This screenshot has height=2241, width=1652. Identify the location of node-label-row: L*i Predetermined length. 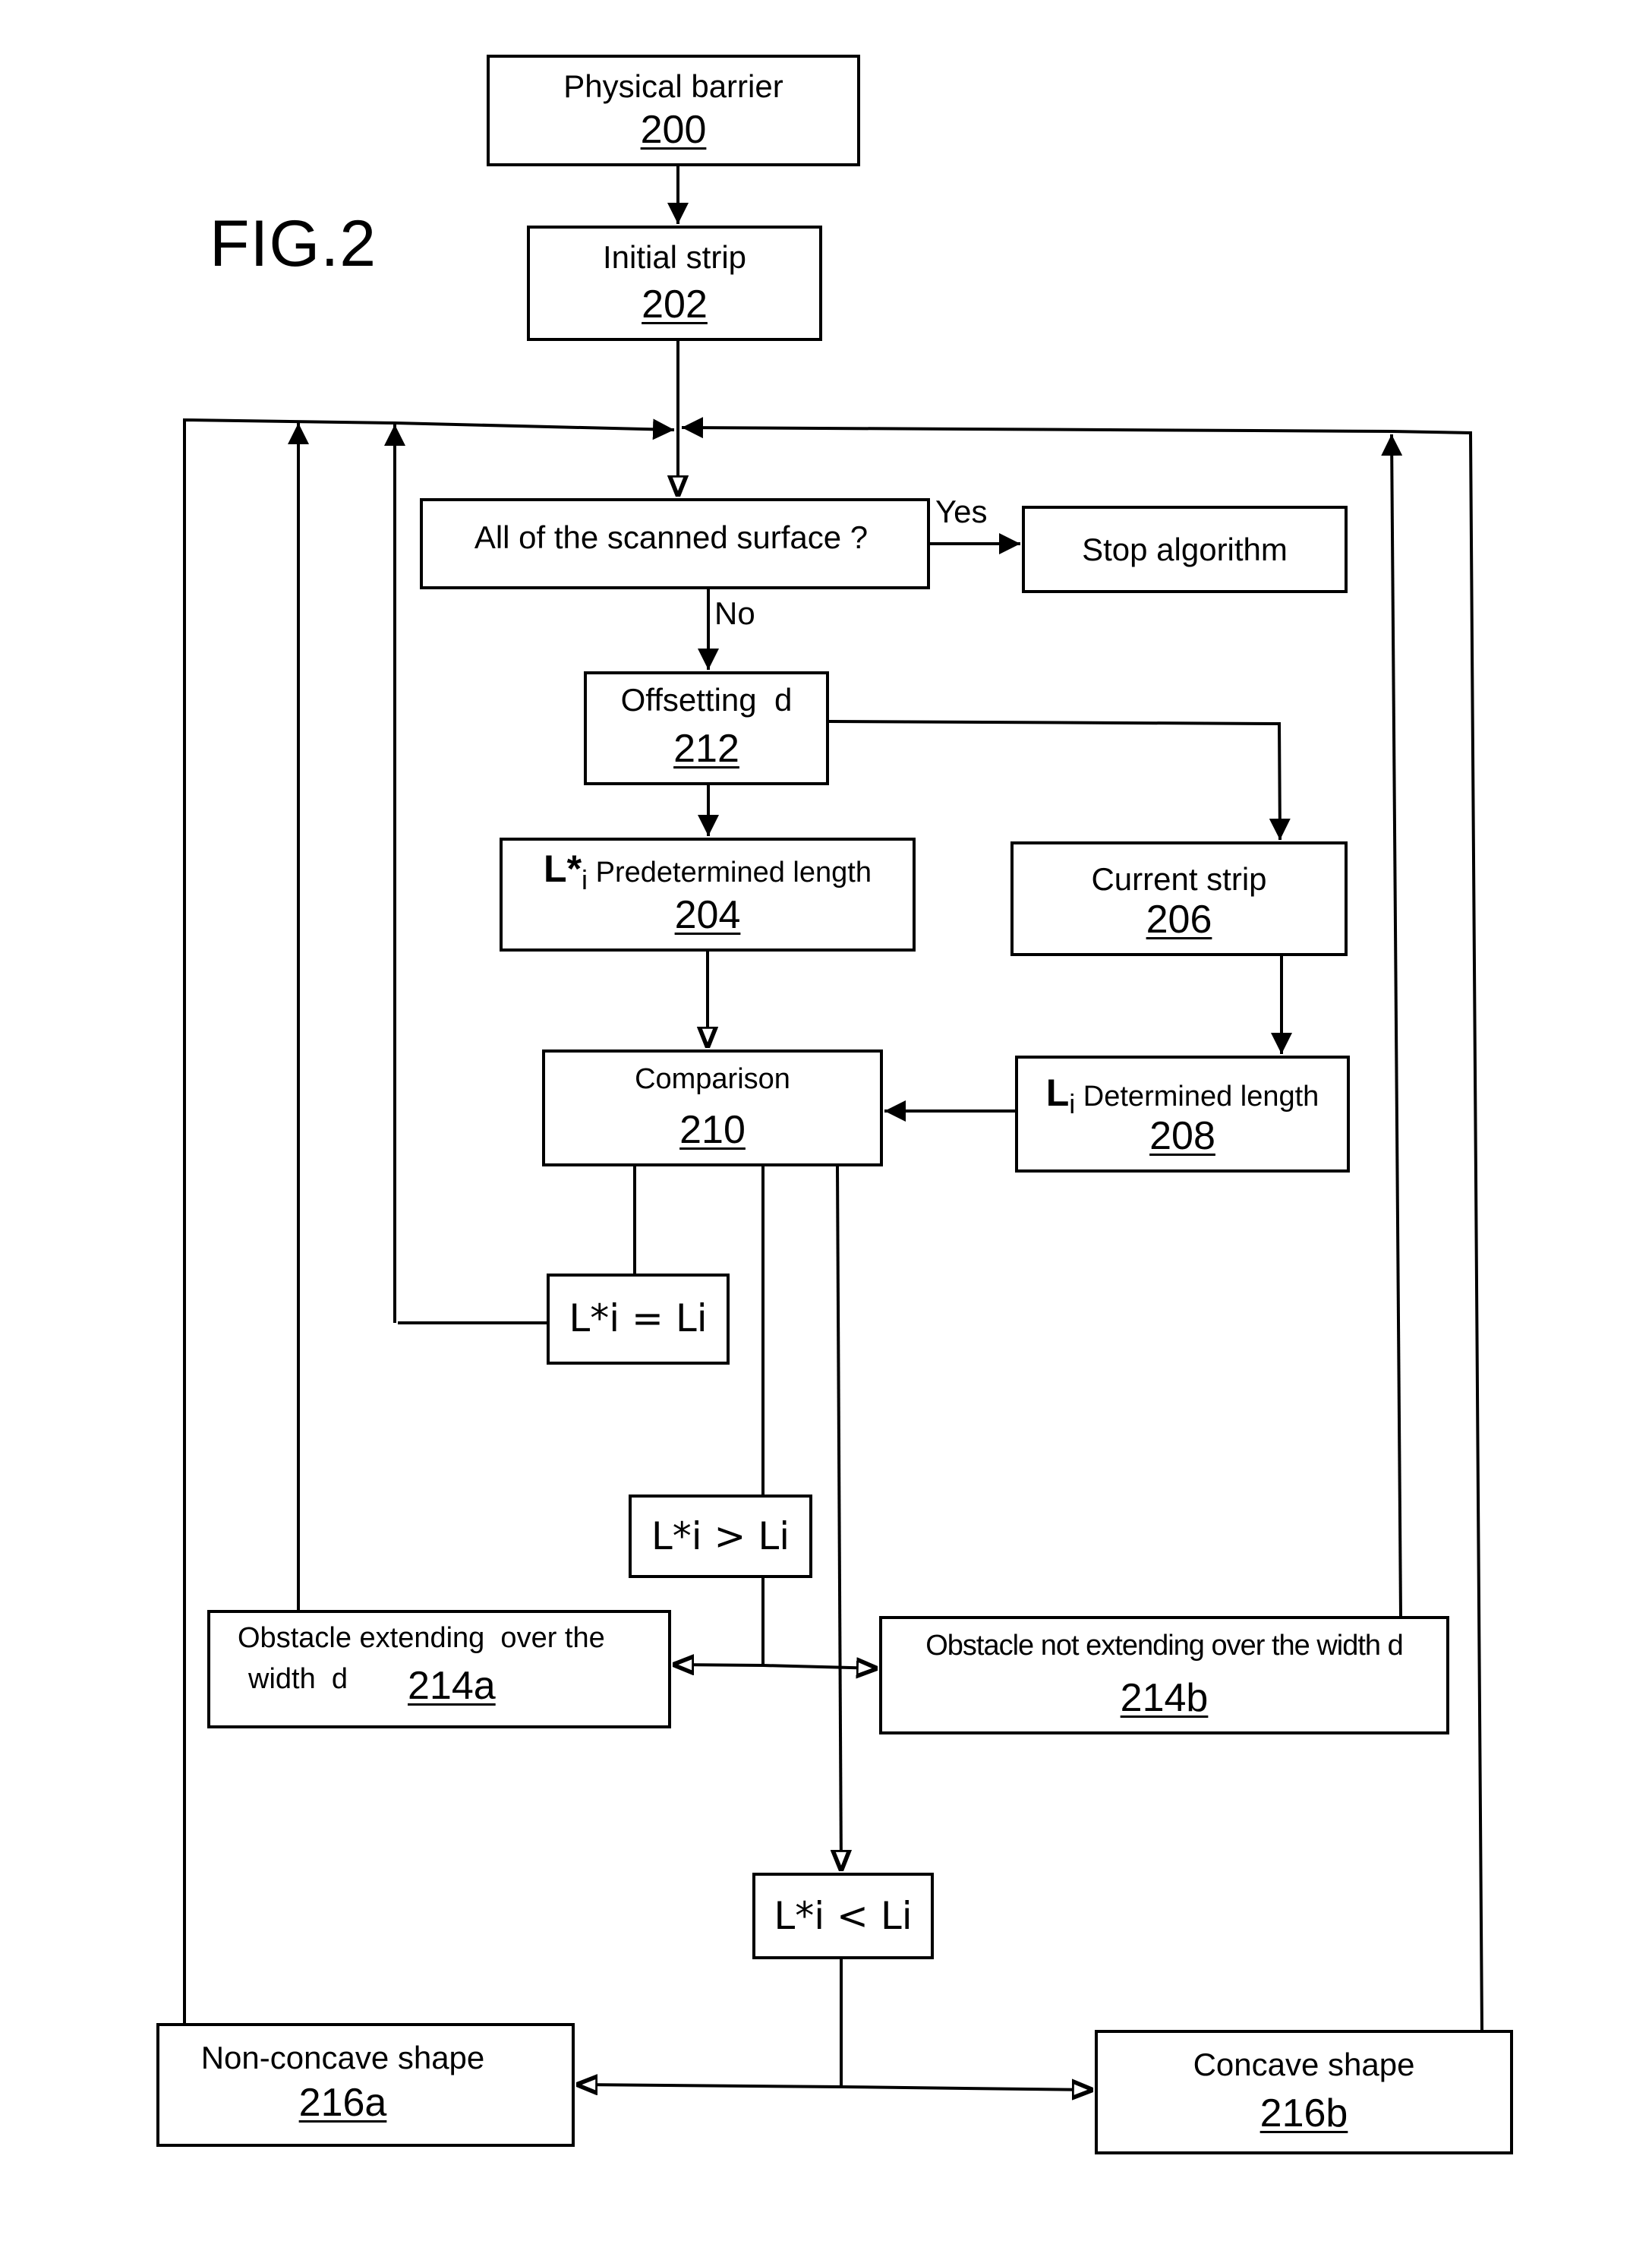
(708, 871).